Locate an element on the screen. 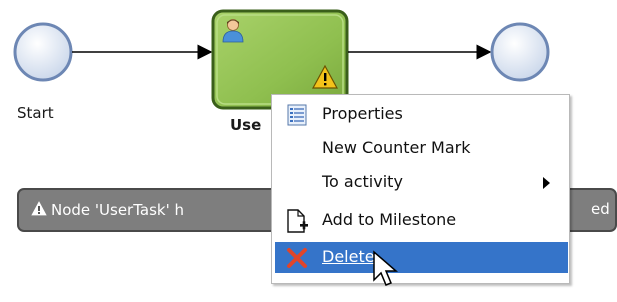 The image size is (617, 302). start-event is located at coordinates (43, 52).